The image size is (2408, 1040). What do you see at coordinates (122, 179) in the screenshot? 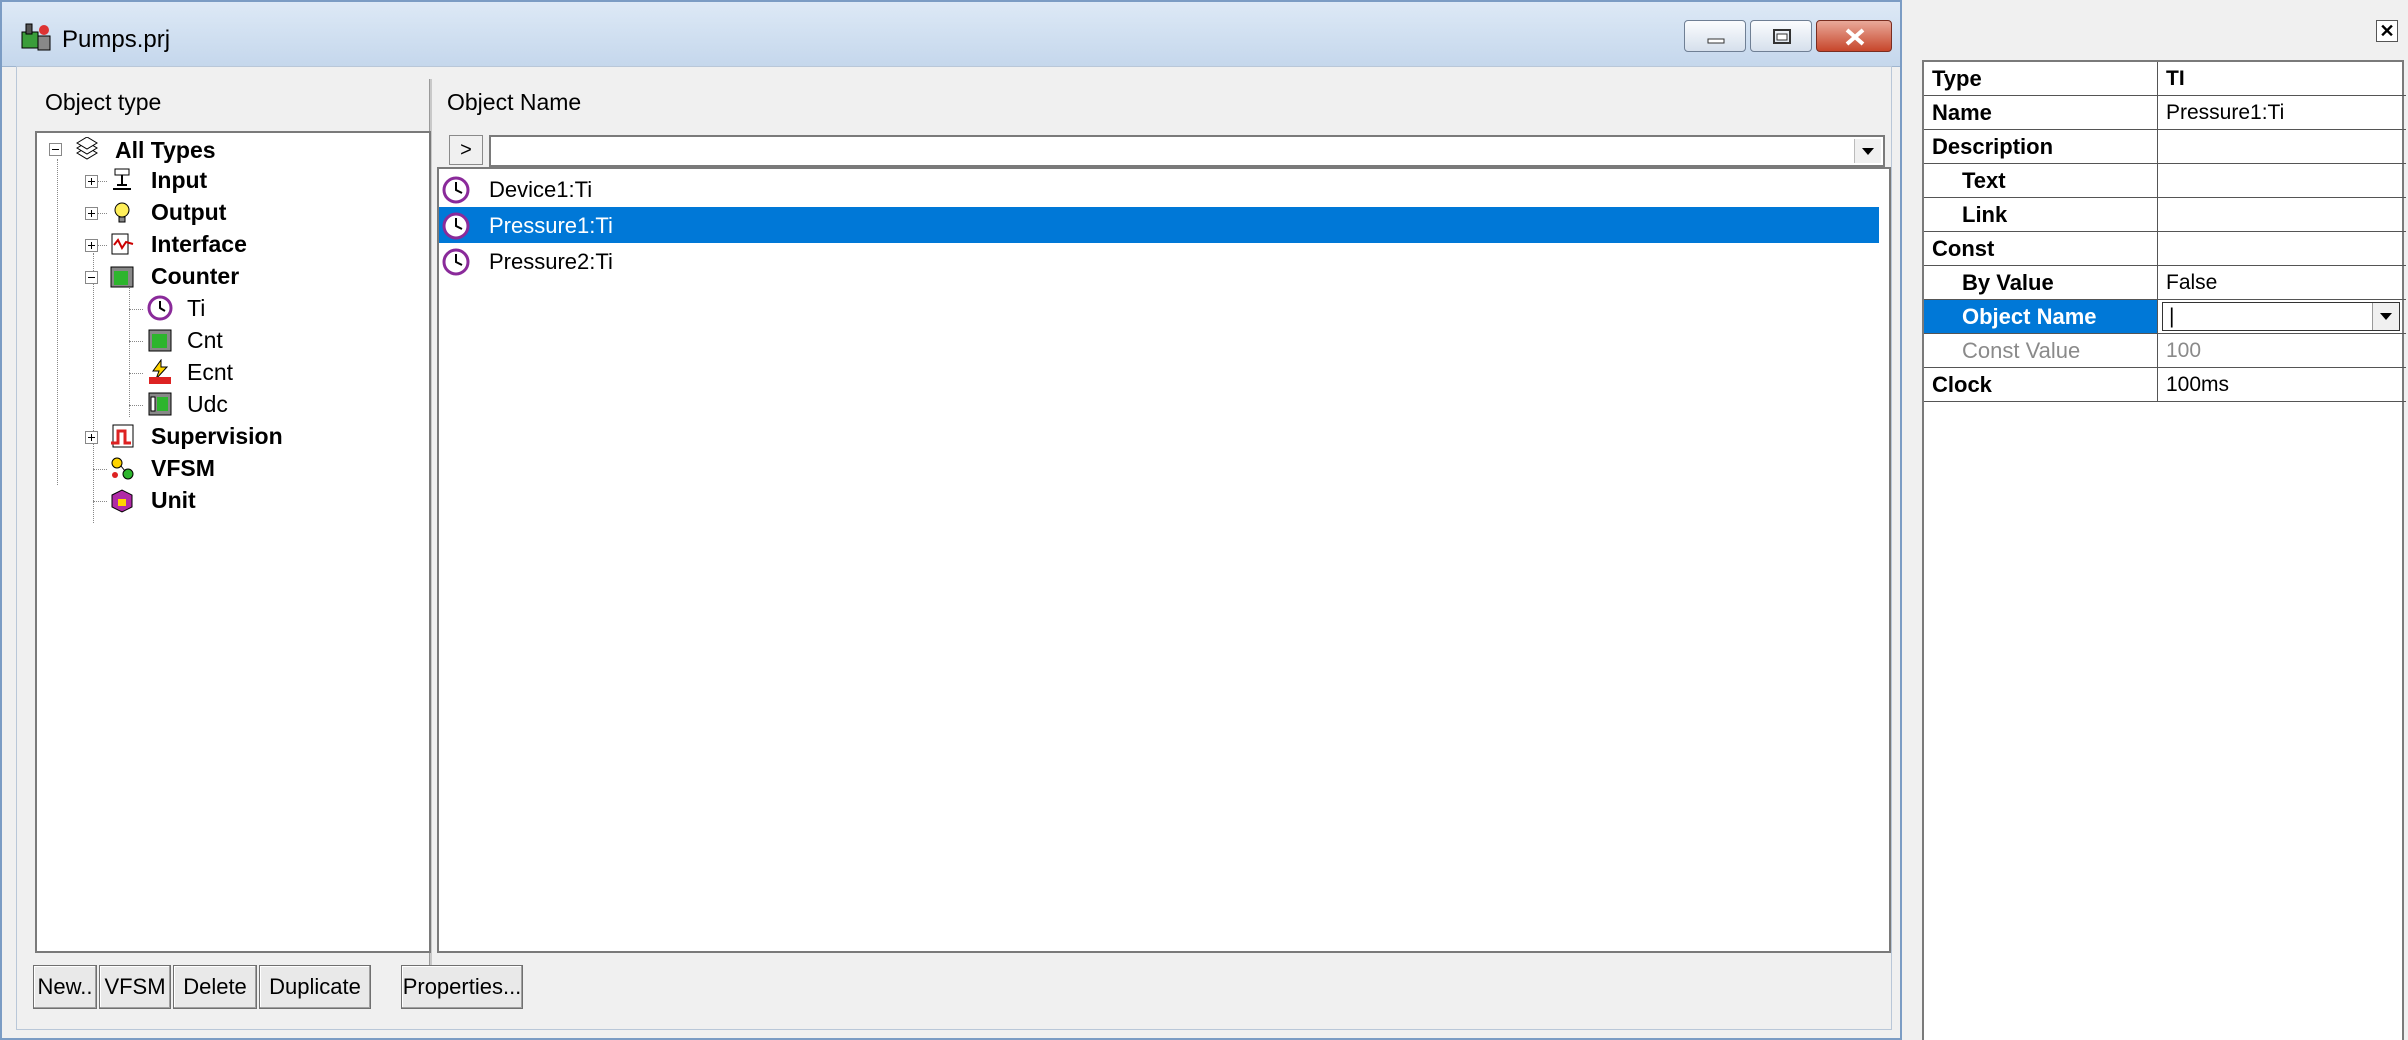
I see `input-icon` at bounding box center [122, 179].